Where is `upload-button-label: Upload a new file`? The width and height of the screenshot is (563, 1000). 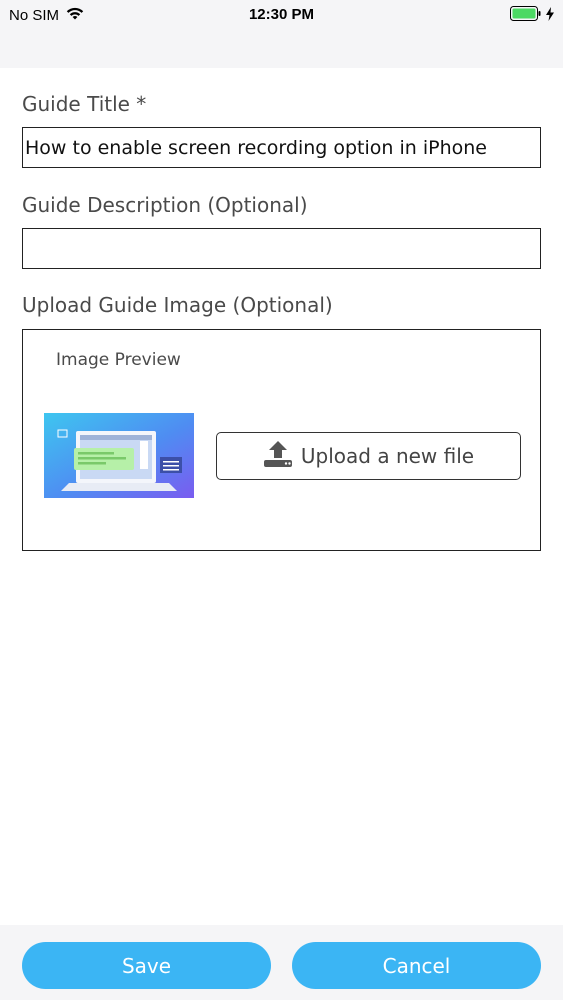 upload-button-label: Upload a new file is located at coordinates (387, 456).